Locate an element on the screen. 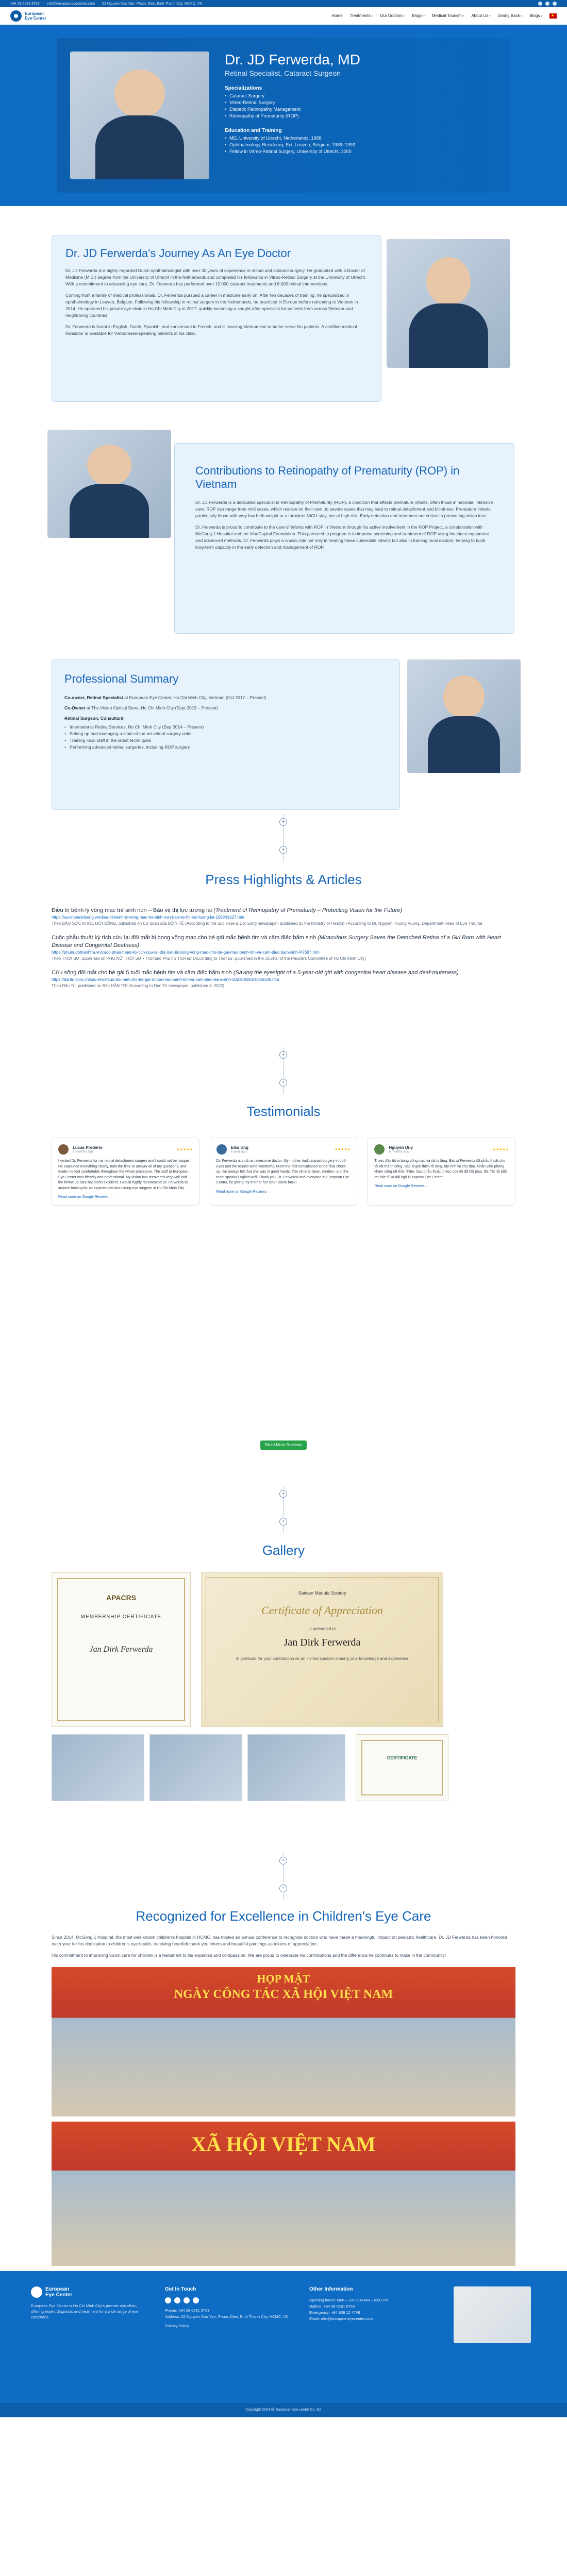 This screenshot has width=567, height=2576. topbar-email: info@europeaneyecenter.com is located at coordinates (71, 4).